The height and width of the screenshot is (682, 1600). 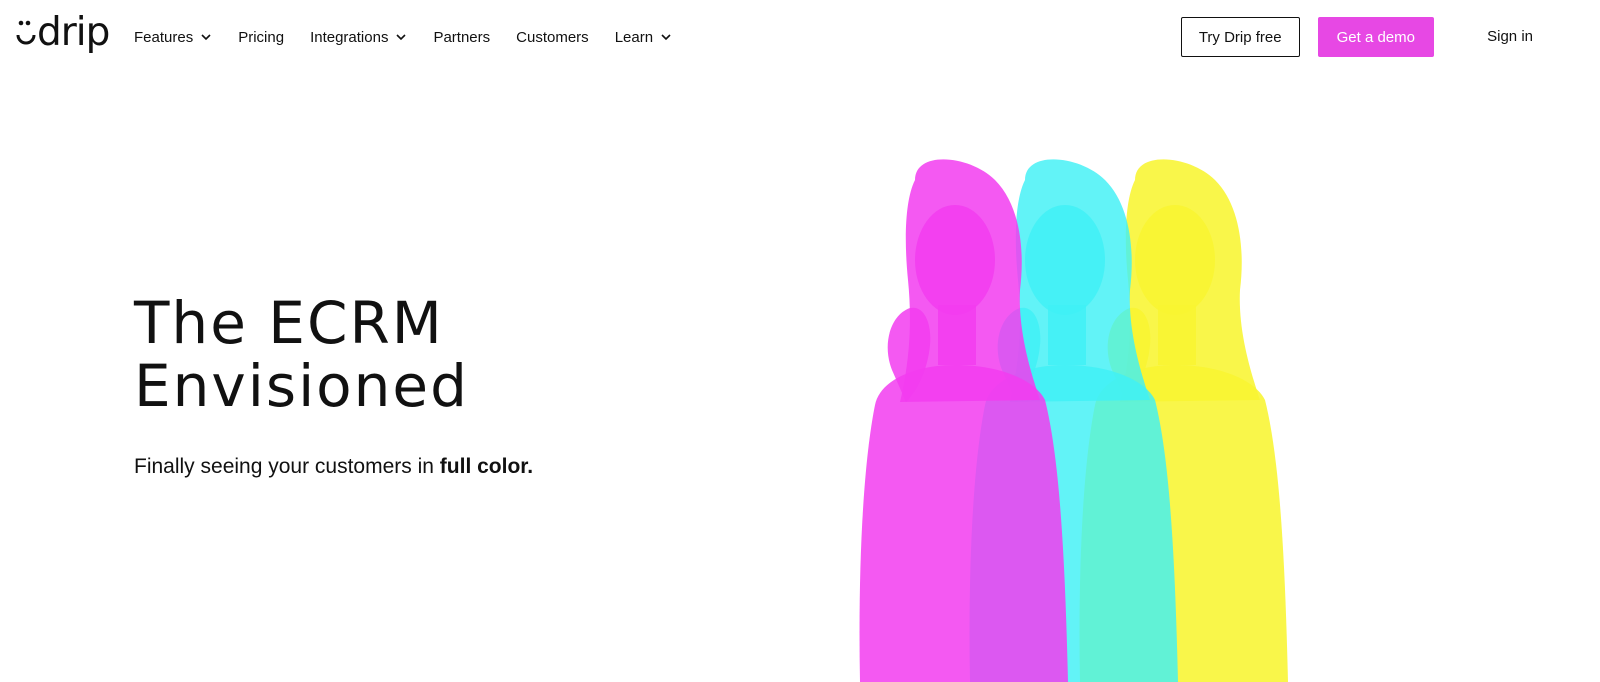 What do you see at coordinates (634, 37) in the screenshot?
I see `nav-item-label: Learn` at bounding box center [634, 37].